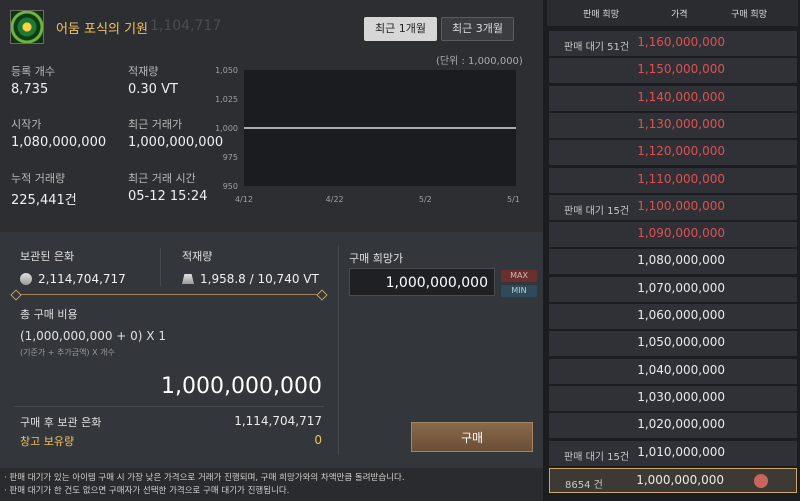 Image resolution: width=800 pixels, height=501 pixels. Describe the element at coordinates (681, 233) in the screenshot. I see `order-price: 1,090,000,000` at that location.